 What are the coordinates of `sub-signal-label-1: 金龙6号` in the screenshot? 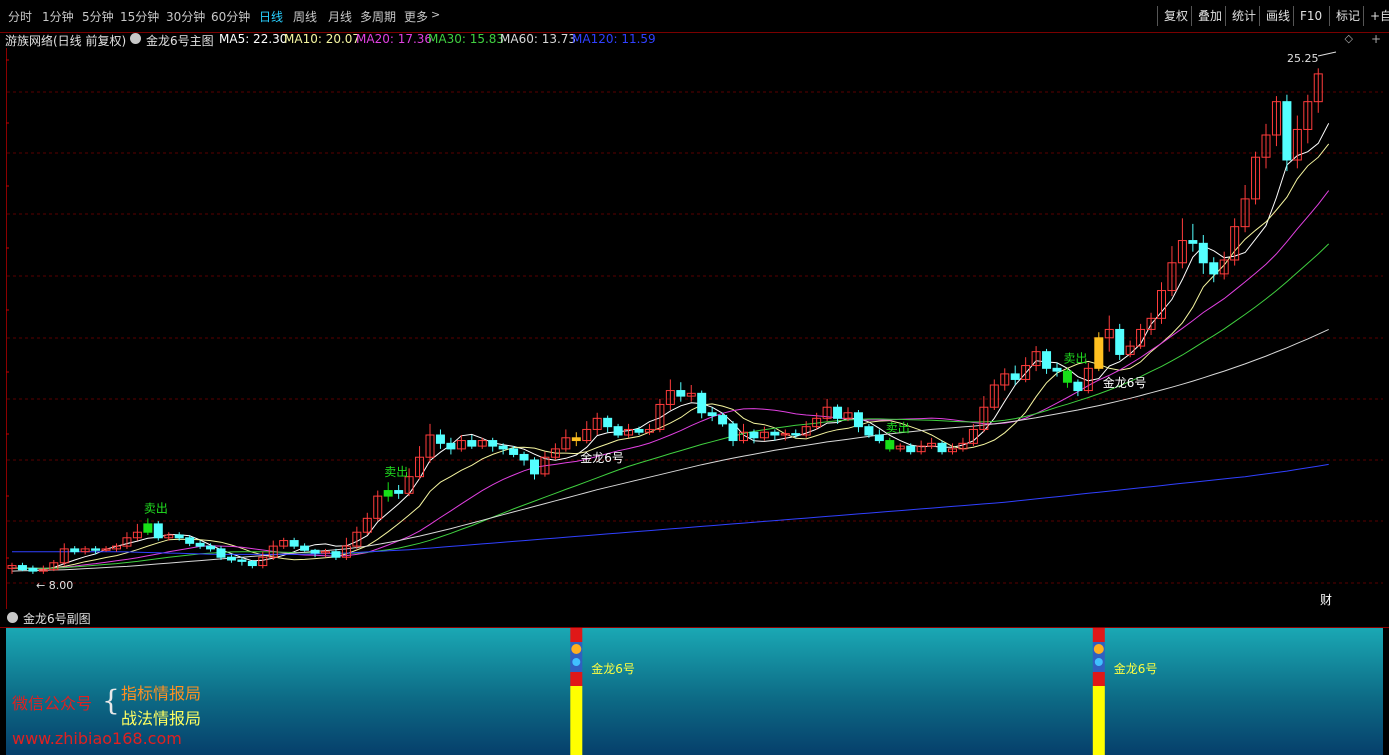 It's located at (1136, 668).